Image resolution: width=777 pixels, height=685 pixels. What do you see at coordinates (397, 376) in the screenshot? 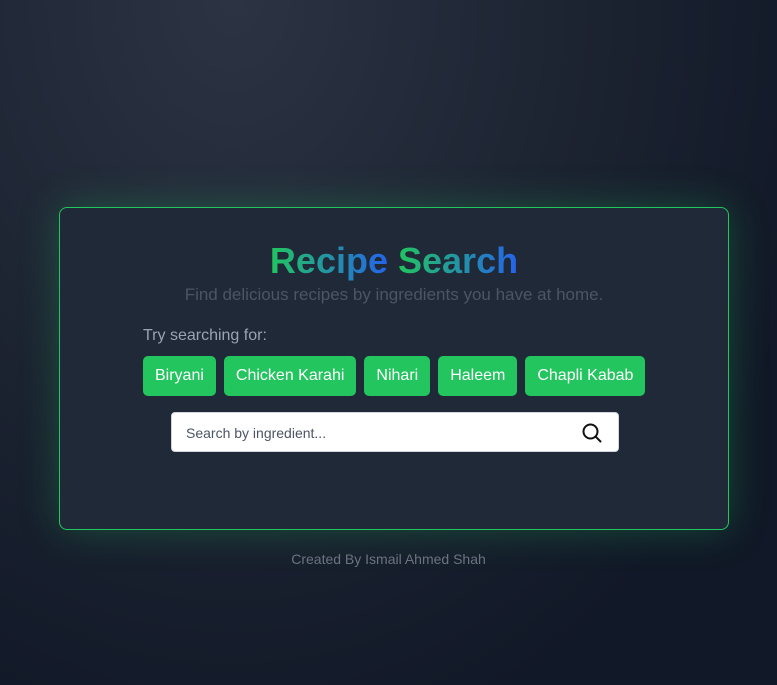
I see `suggestion-chip-nihari: Nihari` at bounding box center [397, 376].